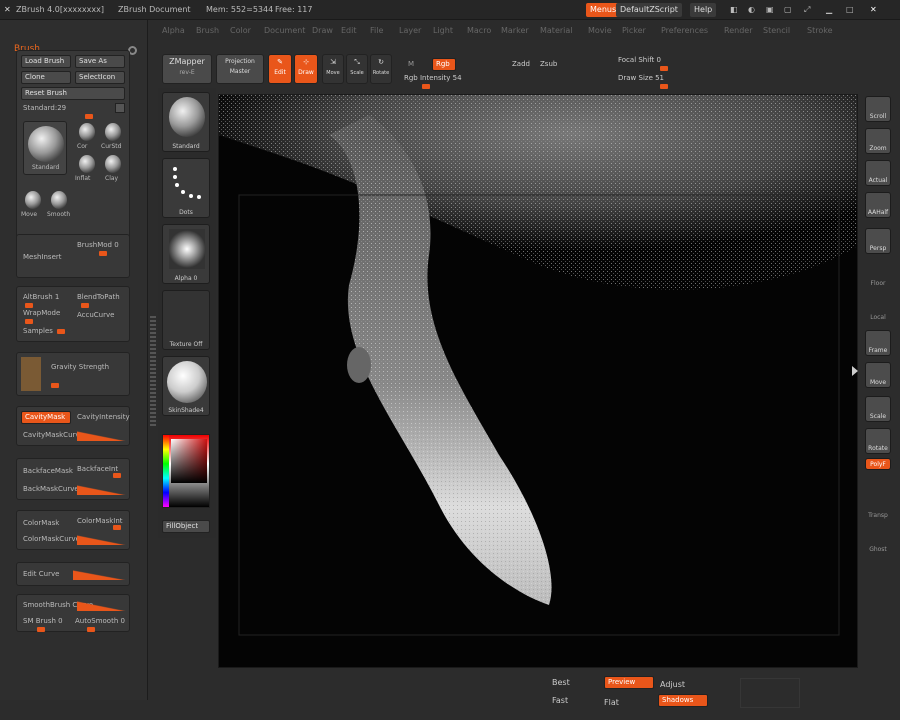 The height and width of the screenshot is (720, 900). Describe the element at coordinates (85, 305) in the screenshot. I see `blend-path-knob` at that location.